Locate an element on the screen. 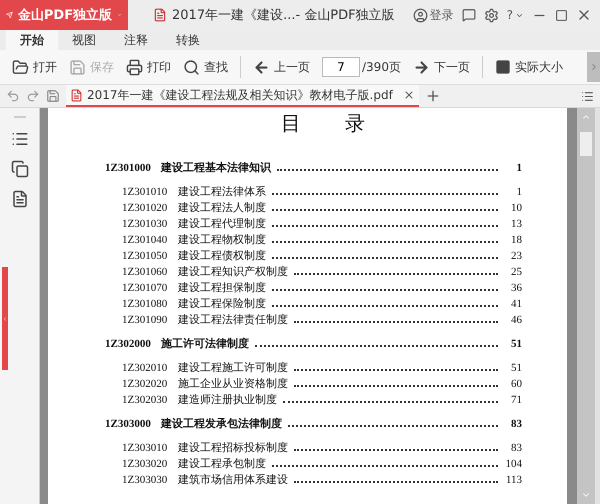  toc-entry: 1Z302030 建造师注册执业制度 71 is located at coordinates (321, 400).